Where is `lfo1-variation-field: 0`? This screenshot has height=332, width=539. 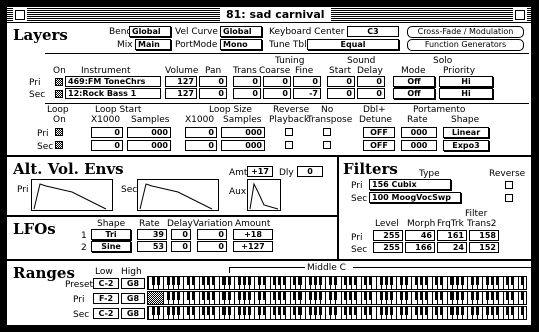
lfo1-variation-field: 0 is located at coordinates (212, 234).